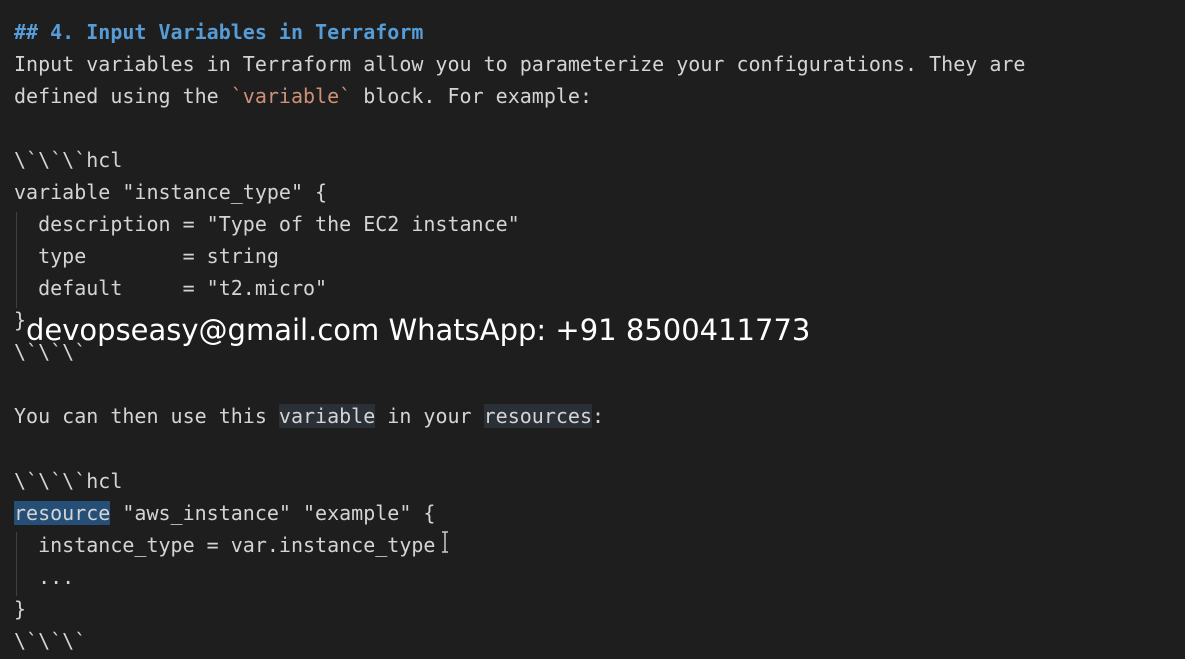 This screenshot has width=1185, height=659. What do you see at coordinates (471, 96) in the screenshot?
I see `text-span: block. For example:` at bounding box center [471, 96].